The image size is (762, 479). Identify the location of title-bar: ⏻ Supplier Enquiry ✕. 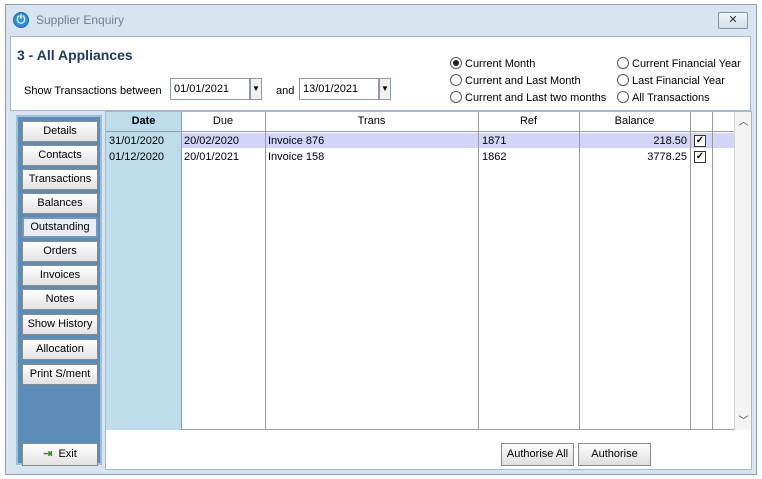
(381, 20).